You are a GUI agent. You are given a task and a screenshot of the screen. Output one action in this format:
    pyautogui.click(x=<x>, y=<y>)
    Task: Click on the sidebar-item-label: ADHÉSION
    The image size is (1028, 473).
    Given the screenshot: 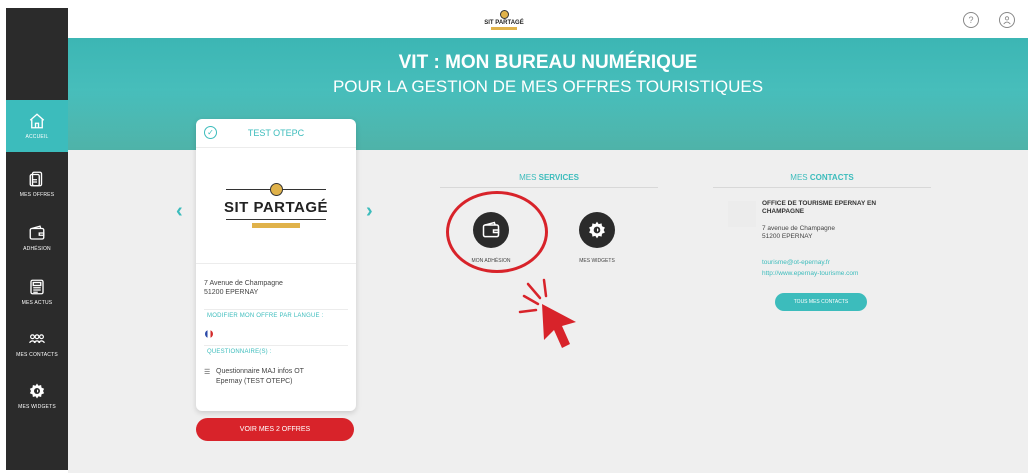 What is the action you would take?
    pyautogui.click(x=37, y=249)
    